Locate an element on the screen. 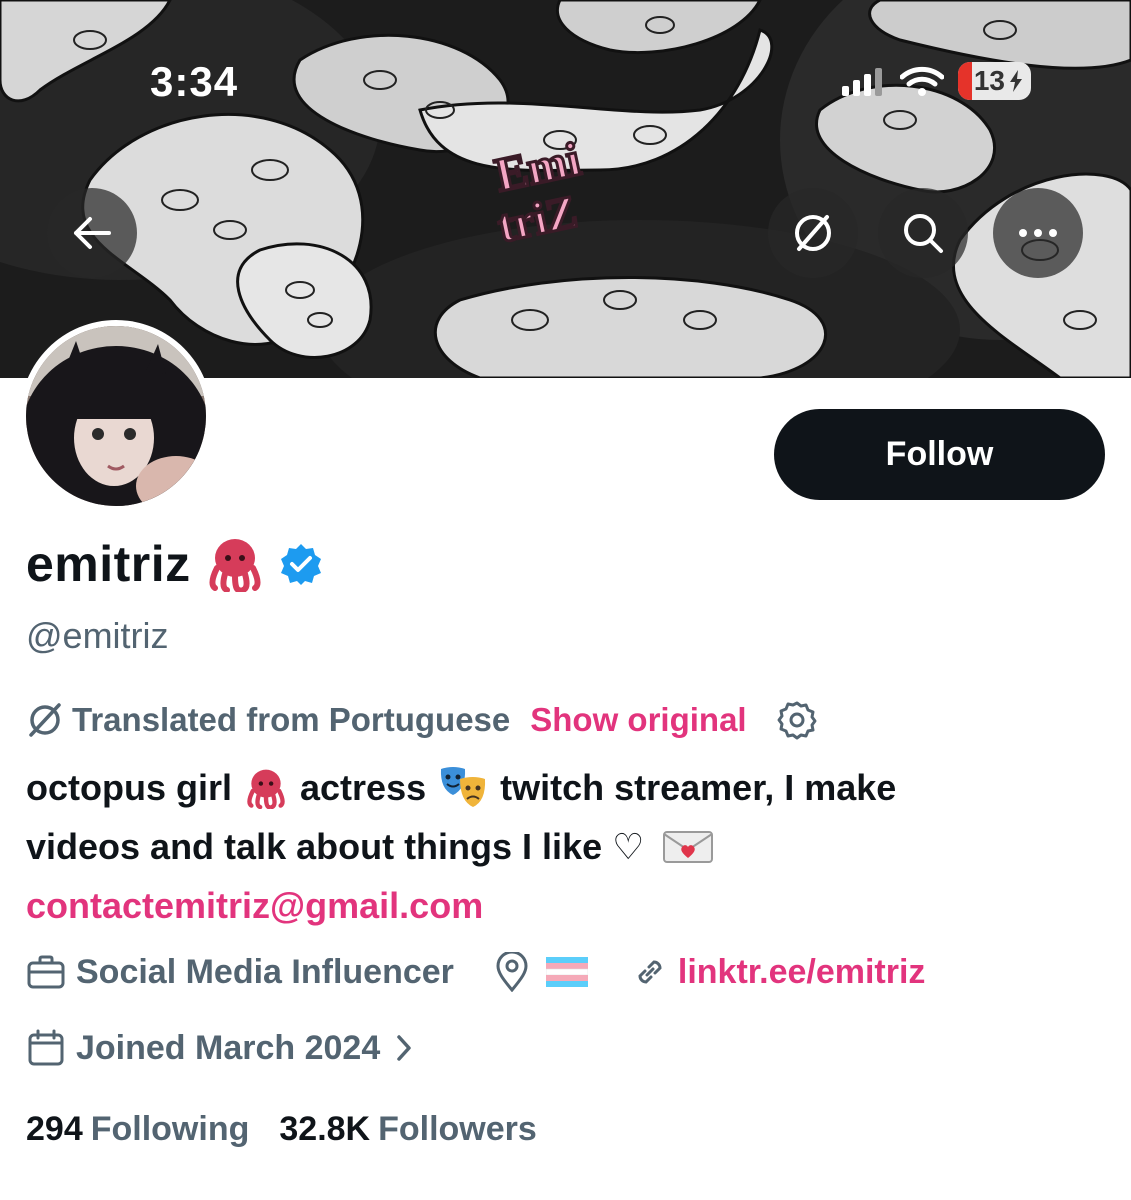  joined-row: Joined March 2024 is located at coordinates (220, 1048).